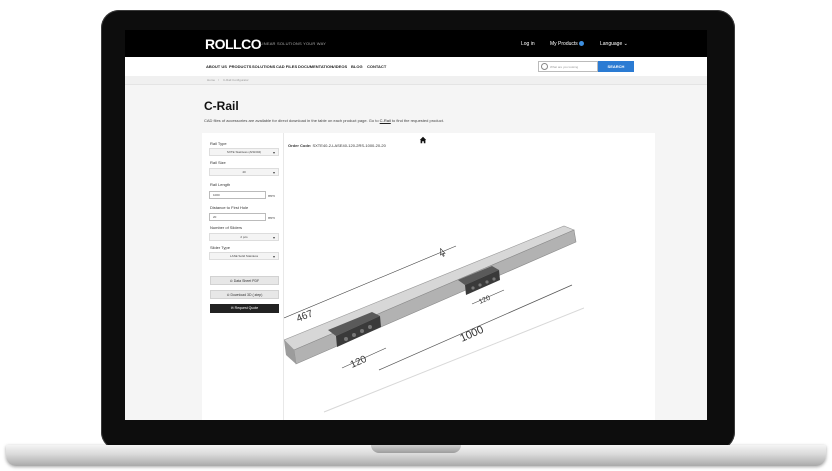 Image resolution: width=832 pixels, height=471 pixels. I want to click on datasheet-pdf-button: ⊙ Data Sheet PDF, so click(244, 280).